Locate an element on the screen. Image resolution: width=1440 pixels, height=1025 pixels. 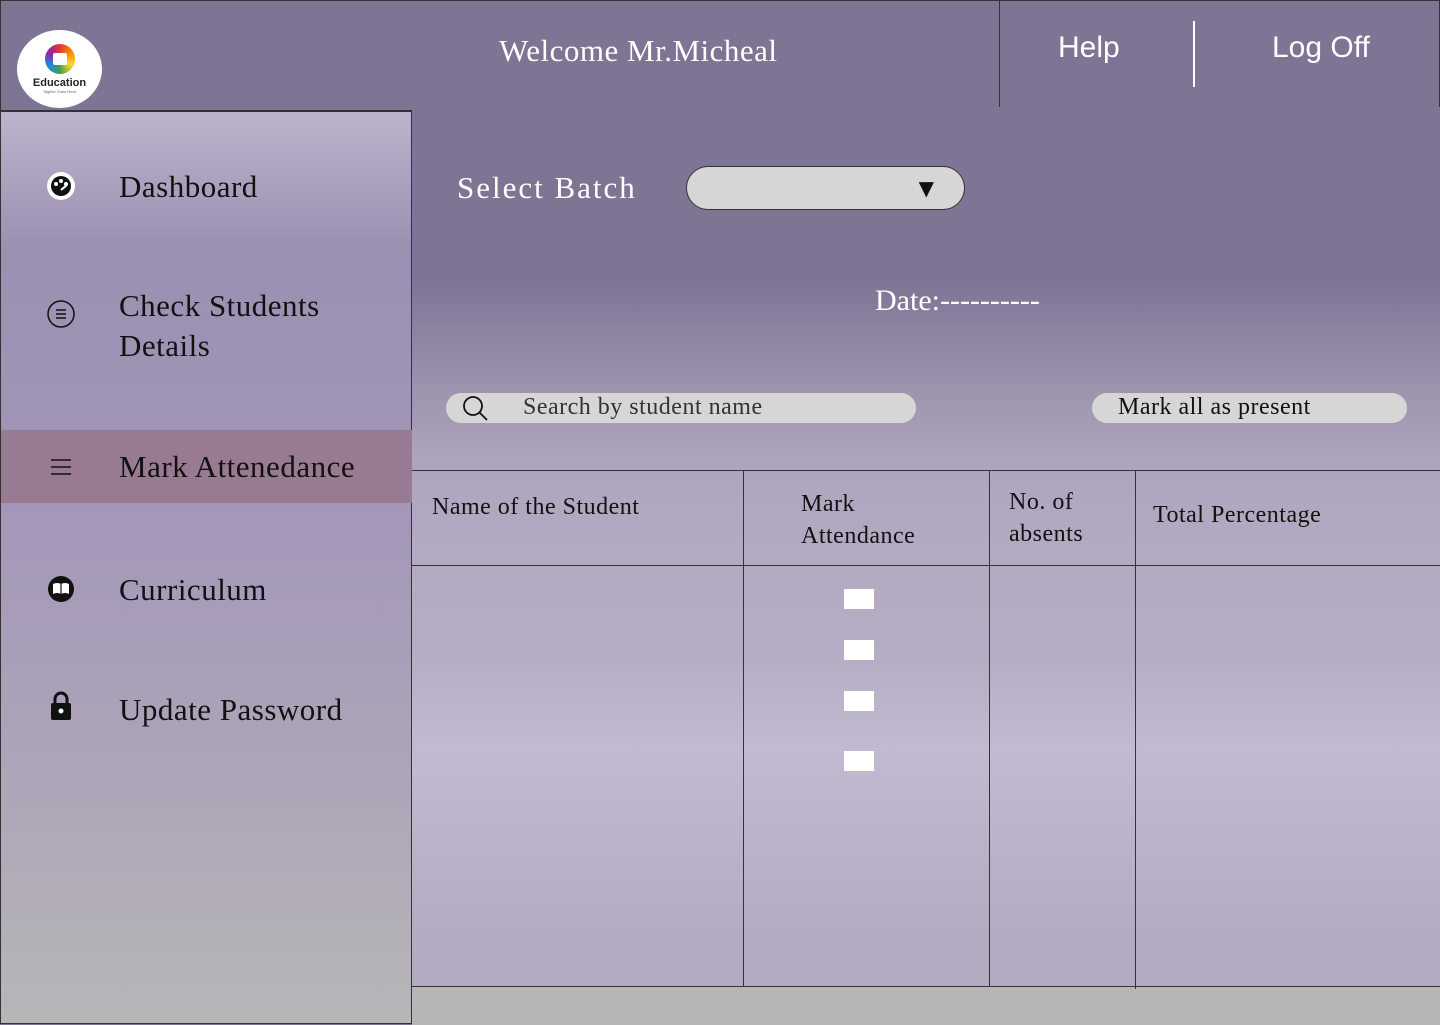
lock-icon is located at coordinates (61, 706).